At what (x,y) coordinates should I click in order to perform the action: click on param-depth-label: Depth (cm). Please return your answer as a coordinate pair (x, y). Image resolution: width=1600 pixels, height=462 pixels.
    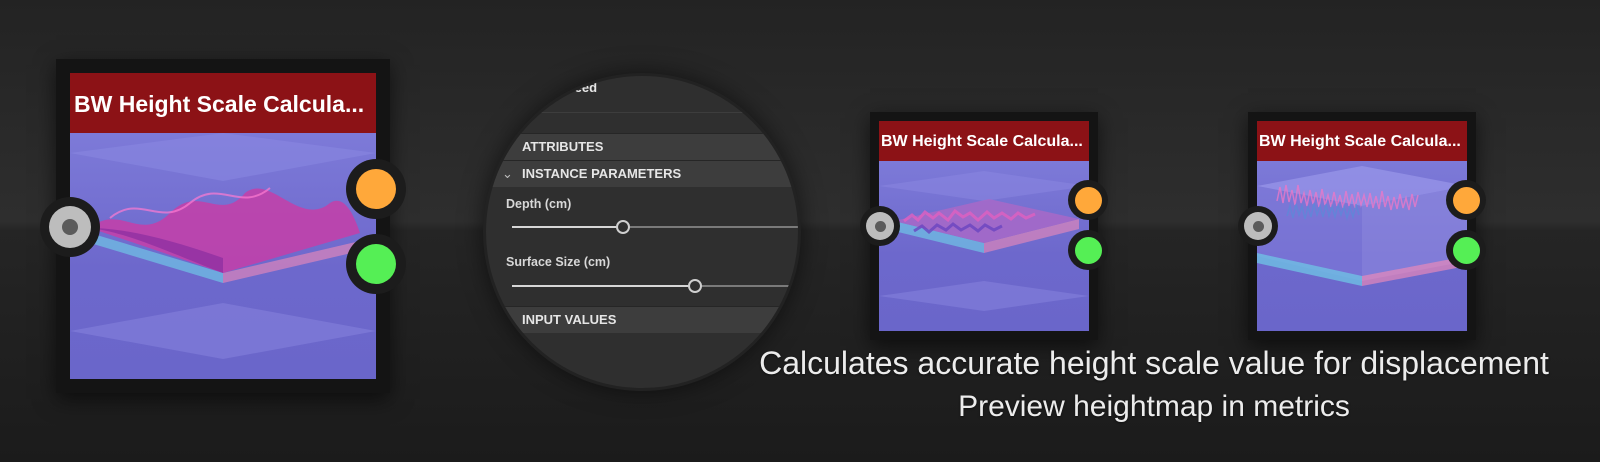
    Looking at the image, I should click on (539, 204).